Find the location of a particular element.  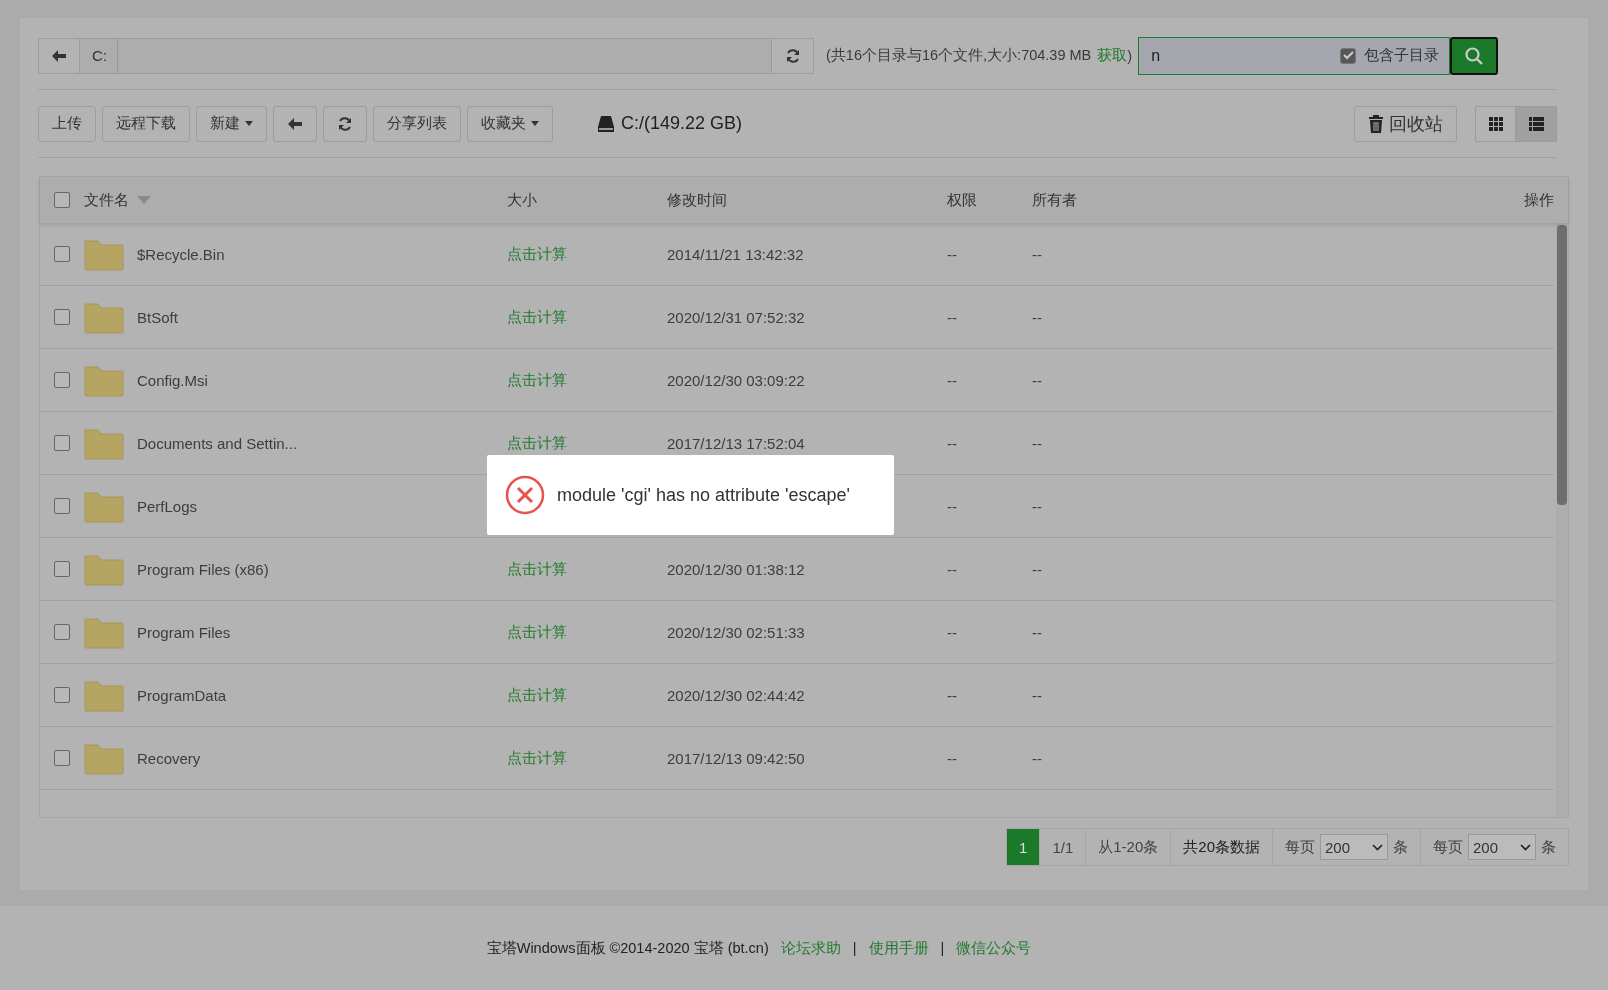

recycle-bin-button: 回收站 is located at coordinates (1405, 123).